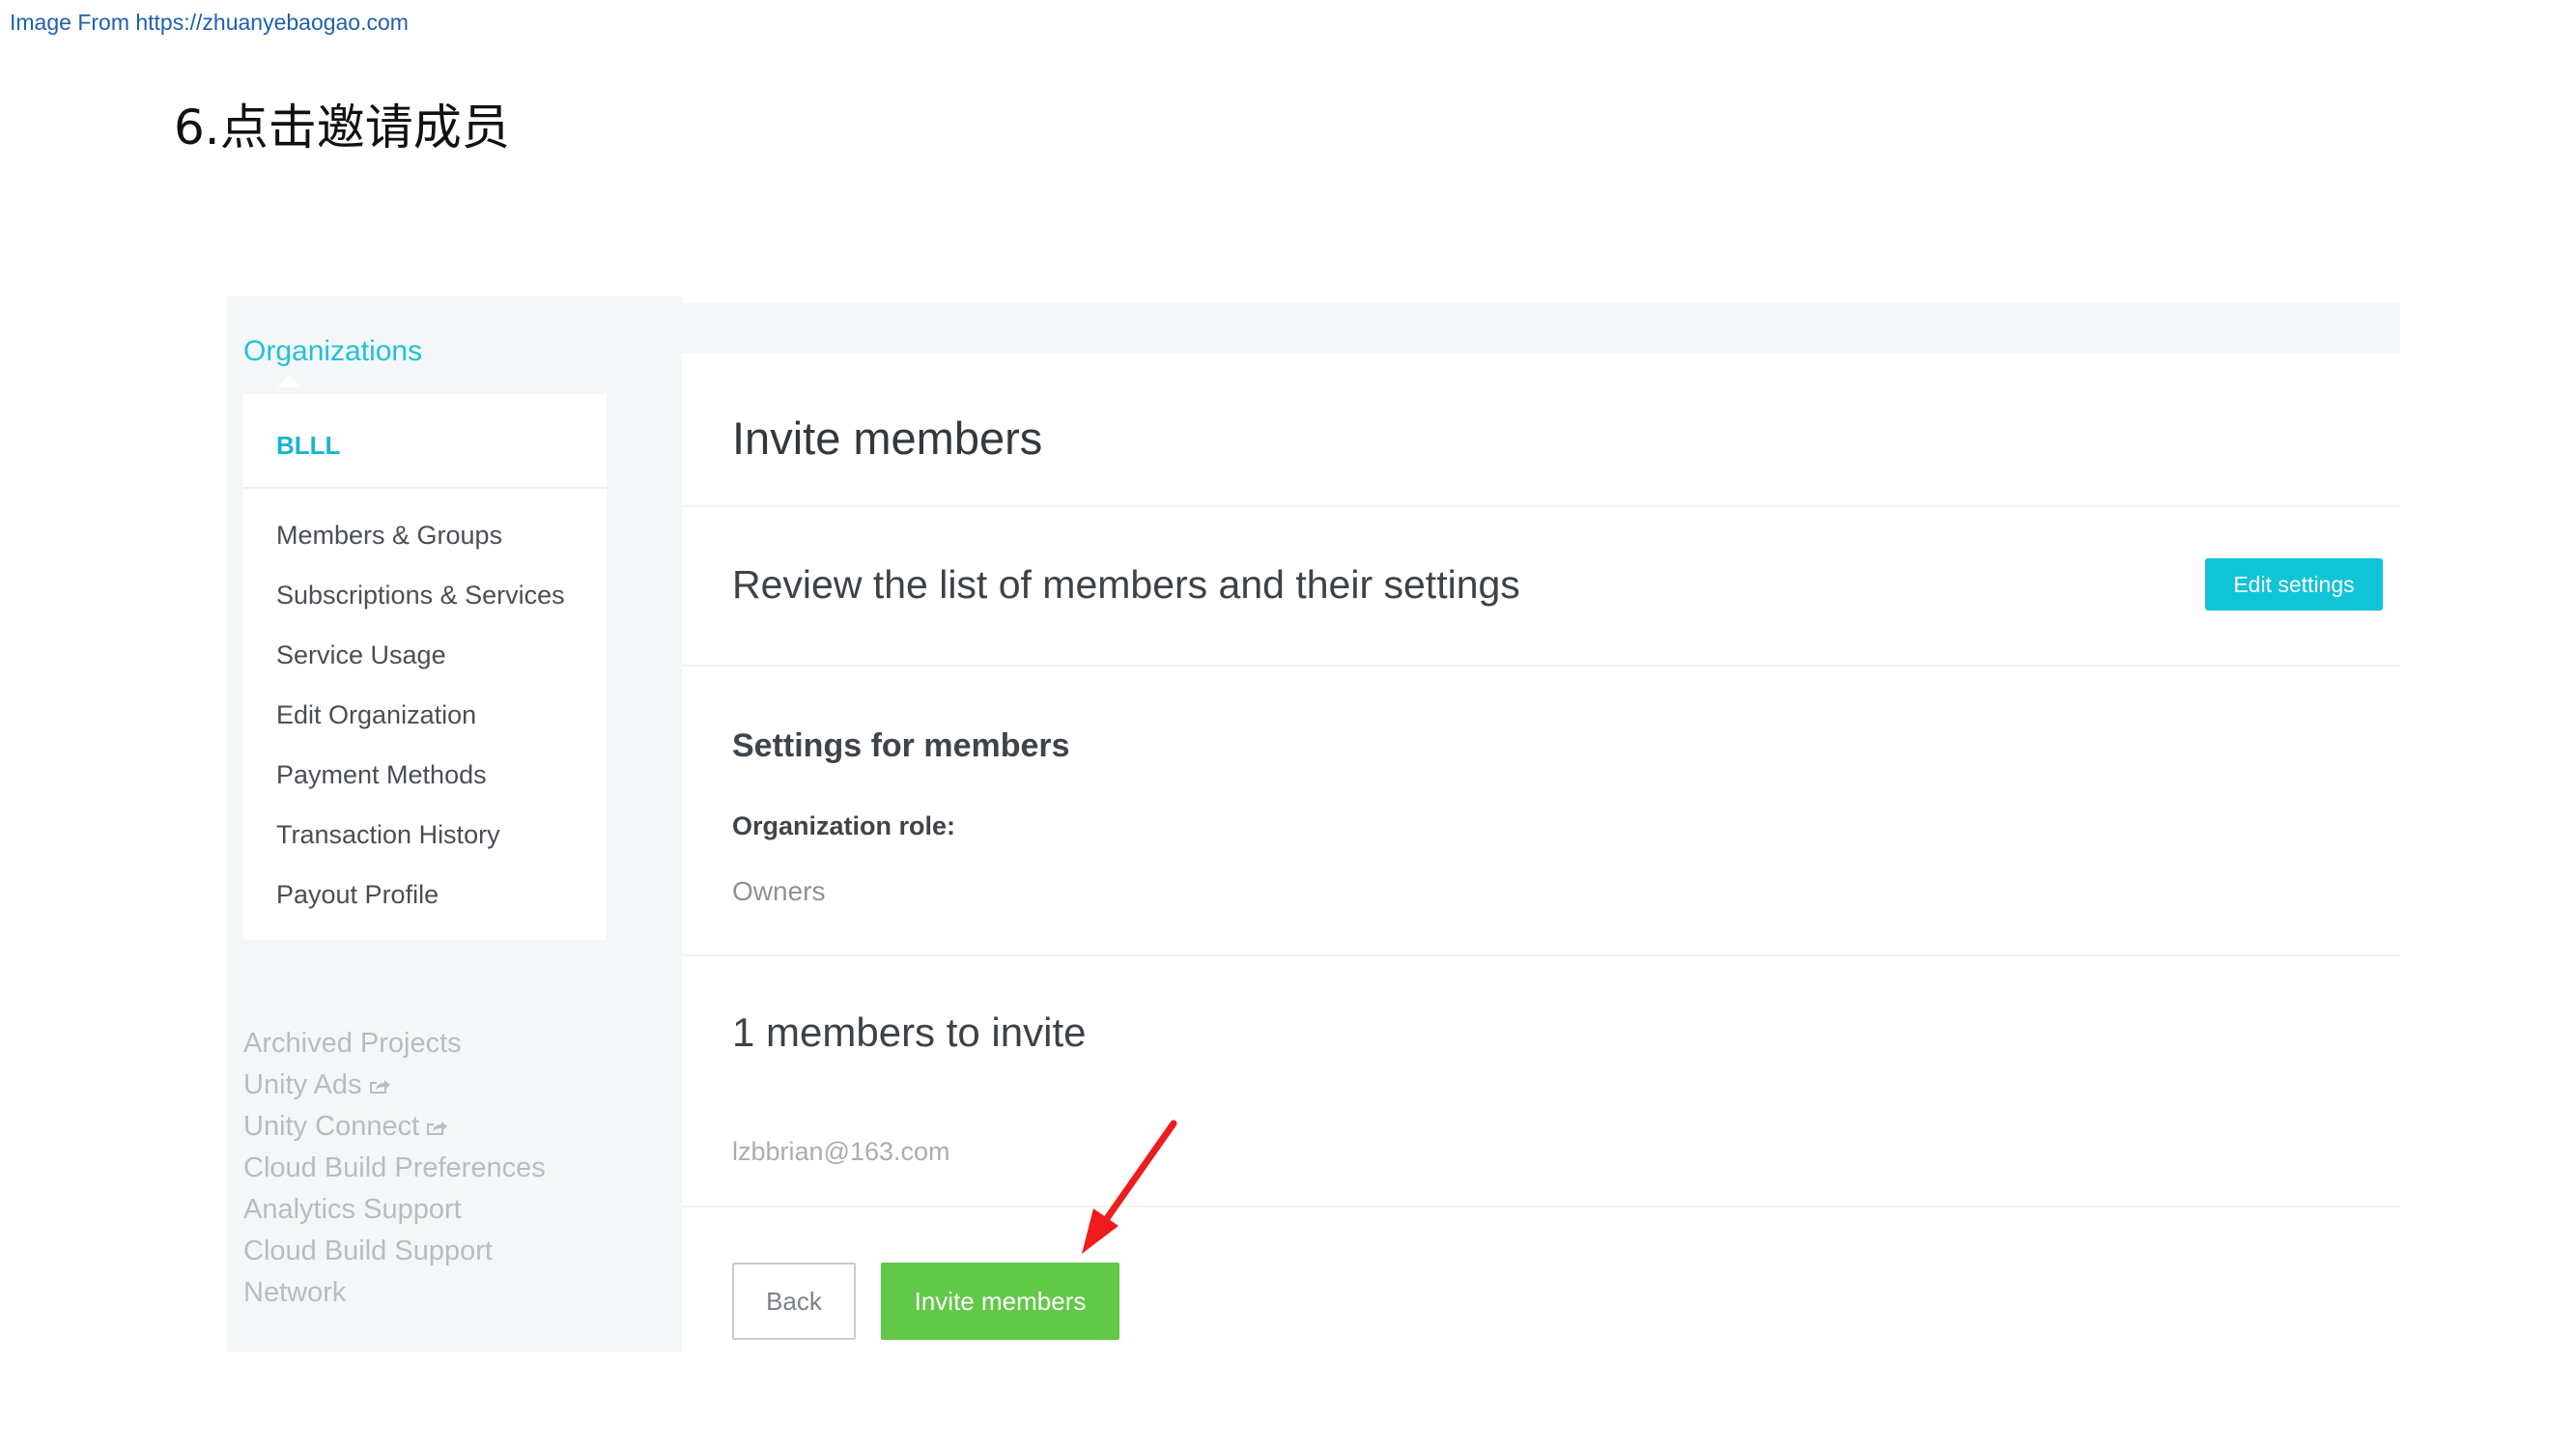 This screenshot has width=2576, height=1449. What do you see at coordinates (420, 843) in the screenshot?
I see `sidebar-item-transaction-history: Transaction History` at bounding box center [420, 843].